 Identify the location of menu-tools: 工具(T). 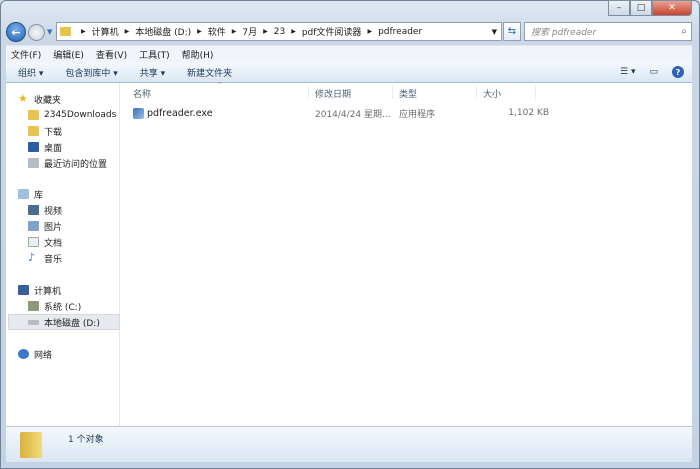
(154, 54).